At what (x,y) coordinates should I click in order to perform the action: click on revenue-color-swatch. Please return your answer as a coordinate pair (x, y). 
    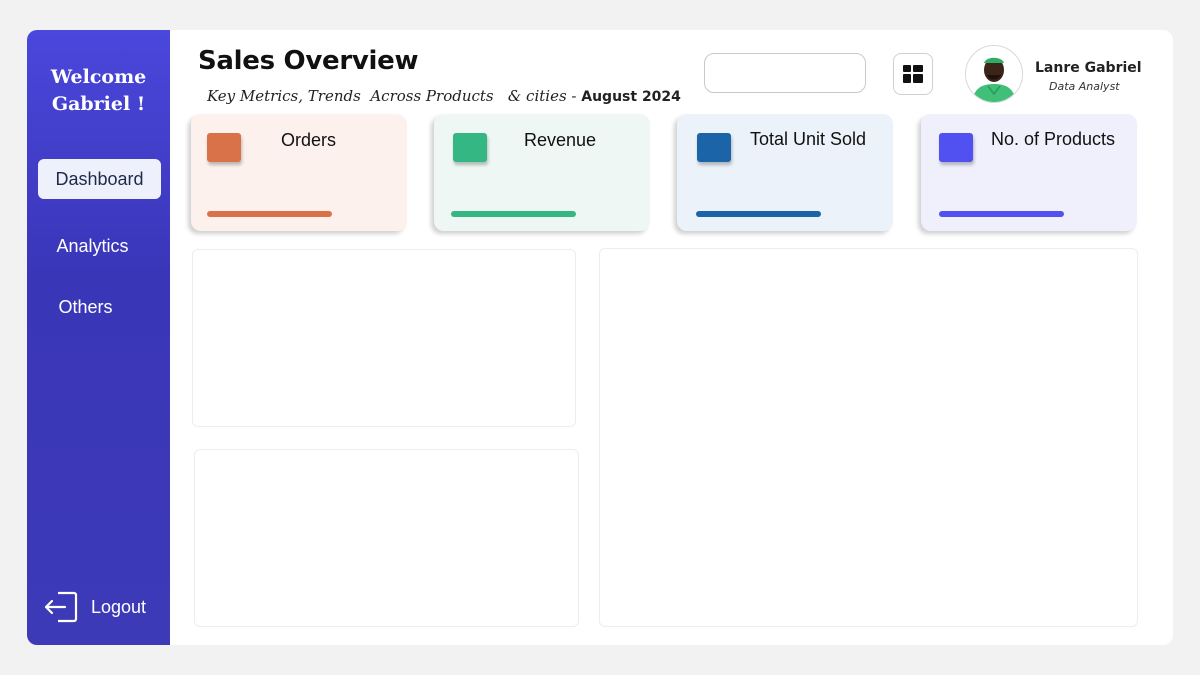
    Looking at the image, I should click on (470, 147).